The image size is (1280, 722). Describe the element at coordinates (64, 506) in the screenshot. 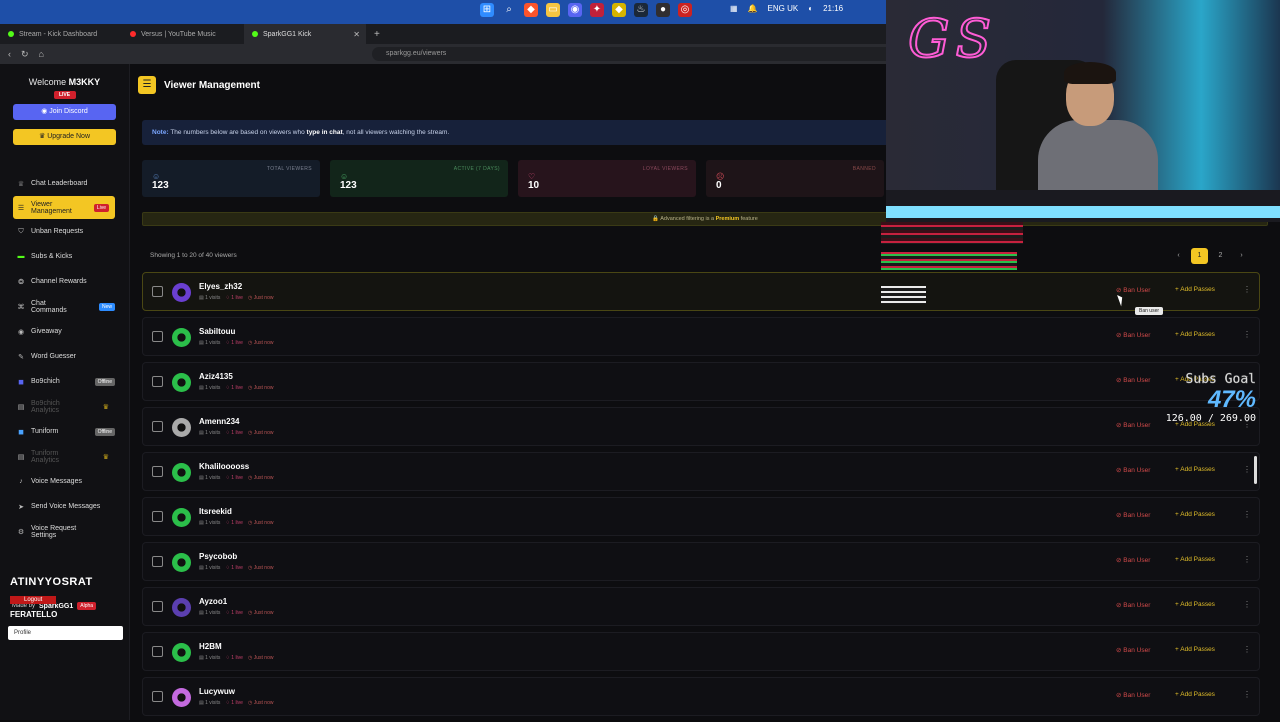

I see `sidebar-item-send-voice-messages: ➤ Send Voice Messages` at that location.